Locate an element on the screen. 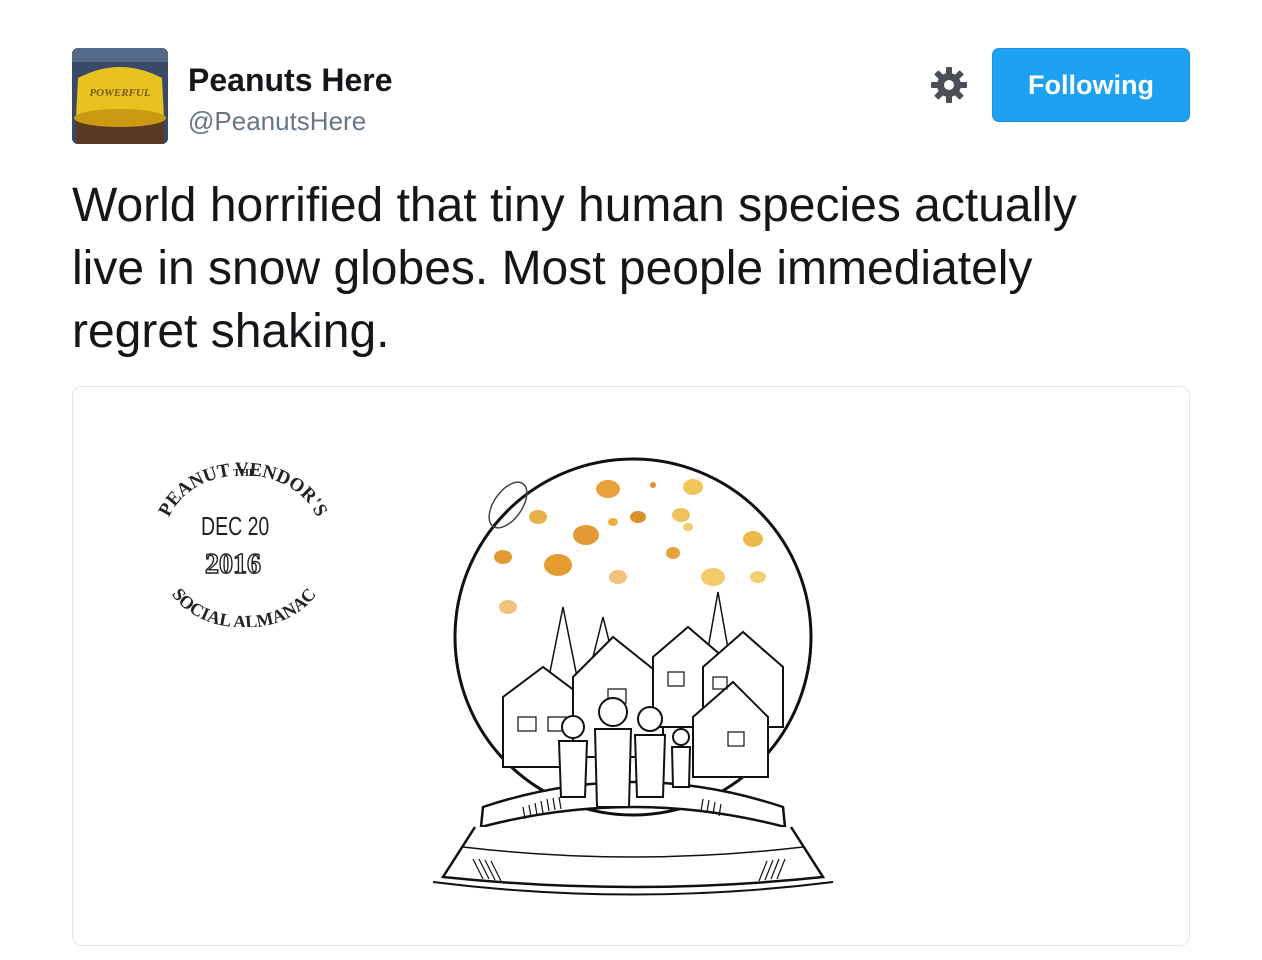 This screenshot has width=1262, height=960. stamp-year: 2016 is located at coordinates (232, 564).